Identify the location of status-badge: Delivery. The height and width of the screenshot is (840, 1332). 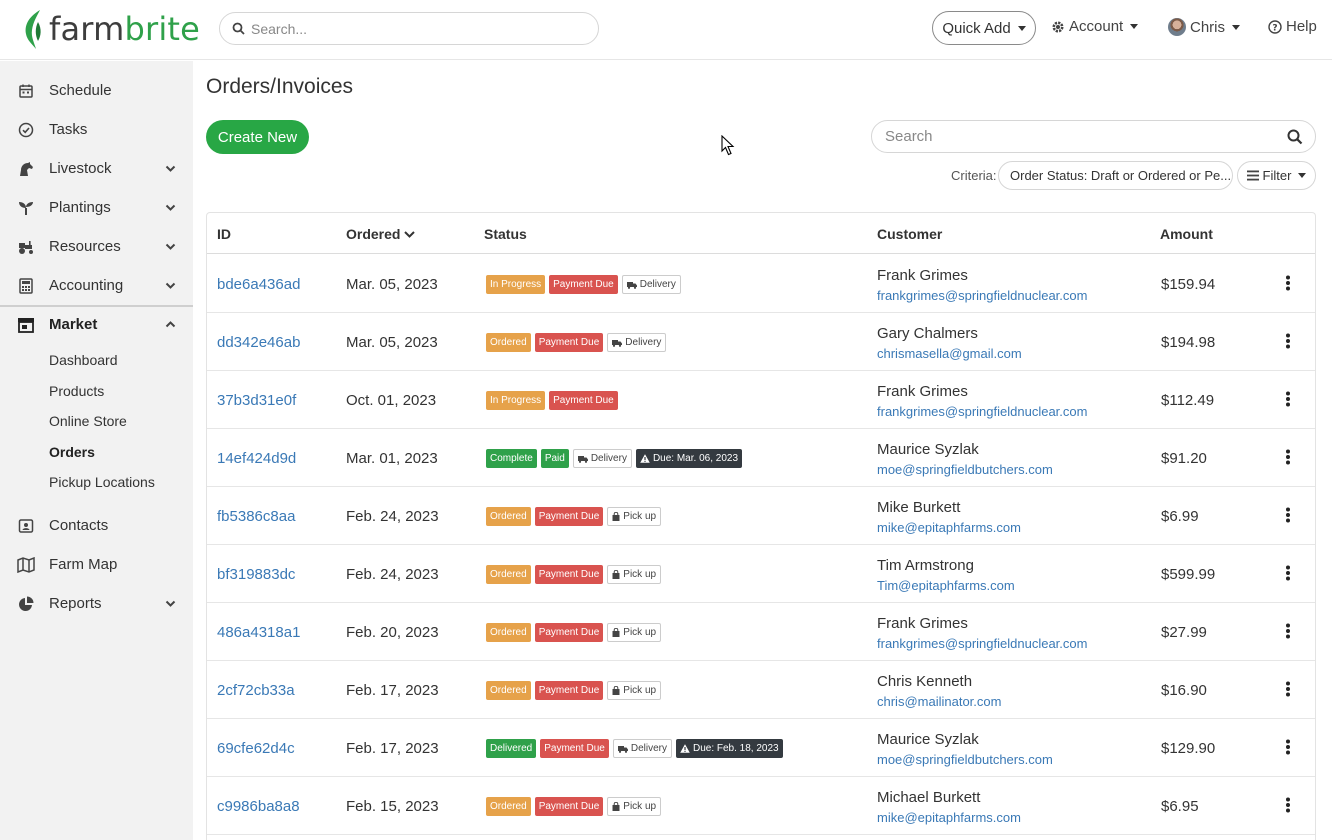
(642, 748).